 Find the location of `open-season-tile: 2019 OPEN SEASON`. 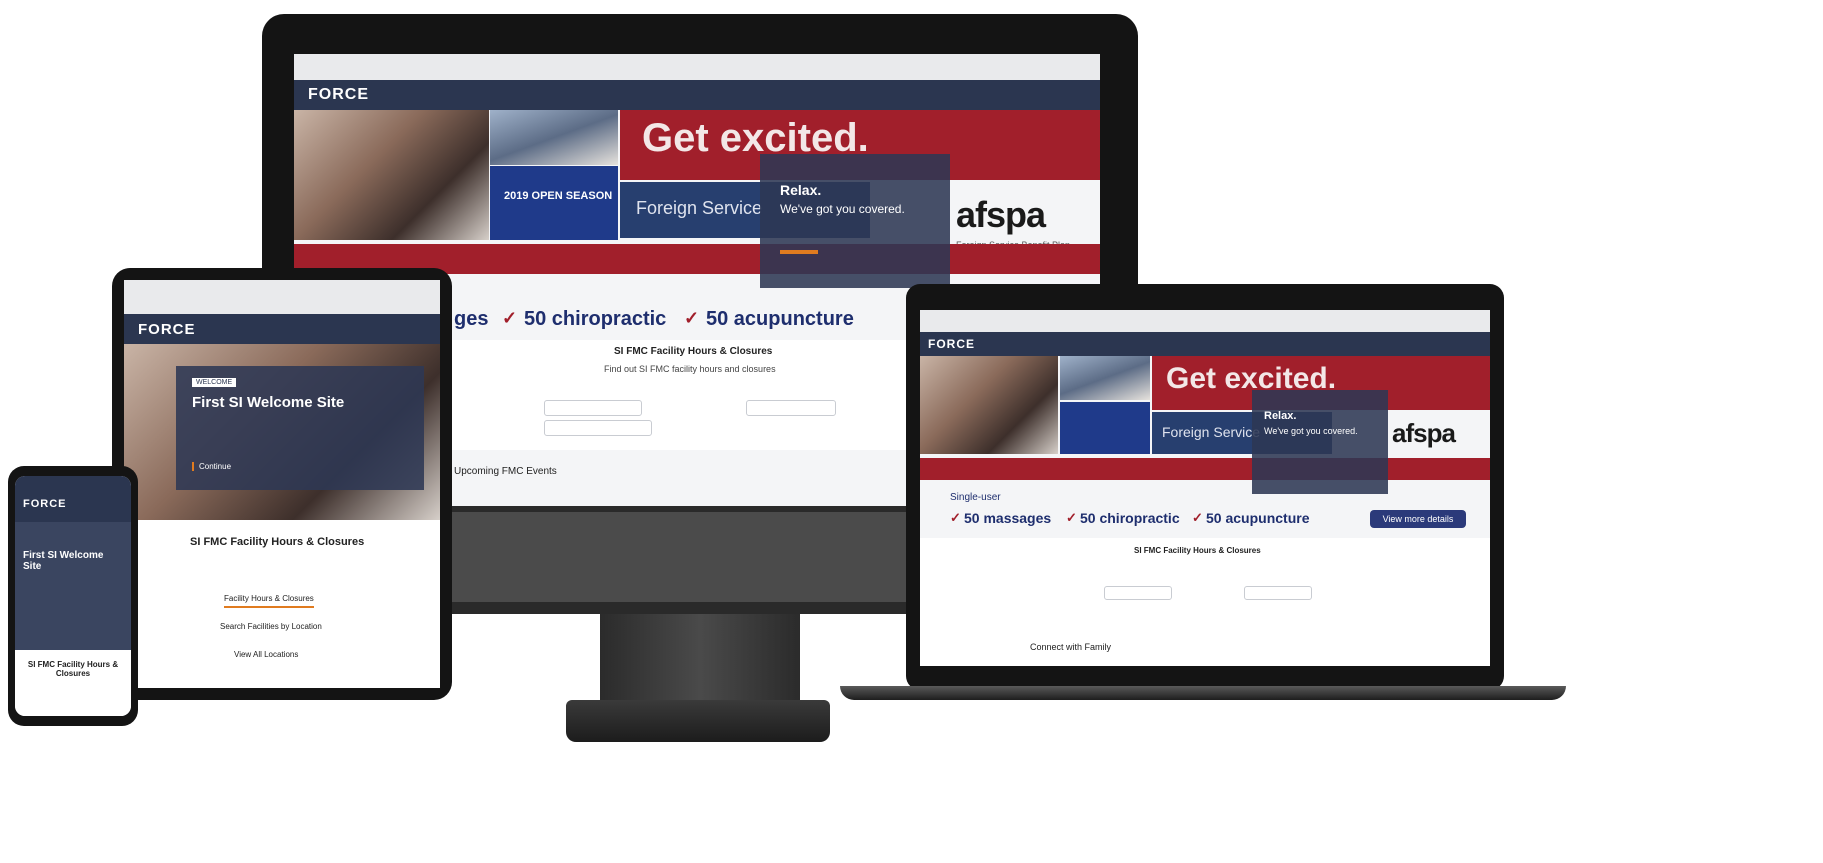

open-season-tile: 2019 OPEN SEASON is located at coordinates (554, 203).